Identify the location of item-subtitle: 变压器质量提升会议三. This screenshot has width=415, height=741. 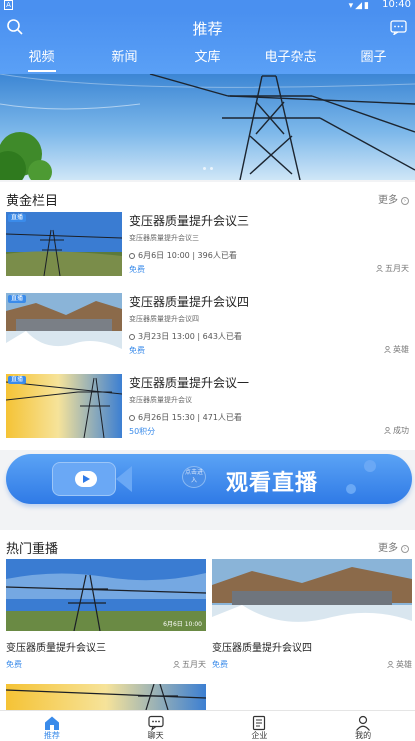
(164, 238).